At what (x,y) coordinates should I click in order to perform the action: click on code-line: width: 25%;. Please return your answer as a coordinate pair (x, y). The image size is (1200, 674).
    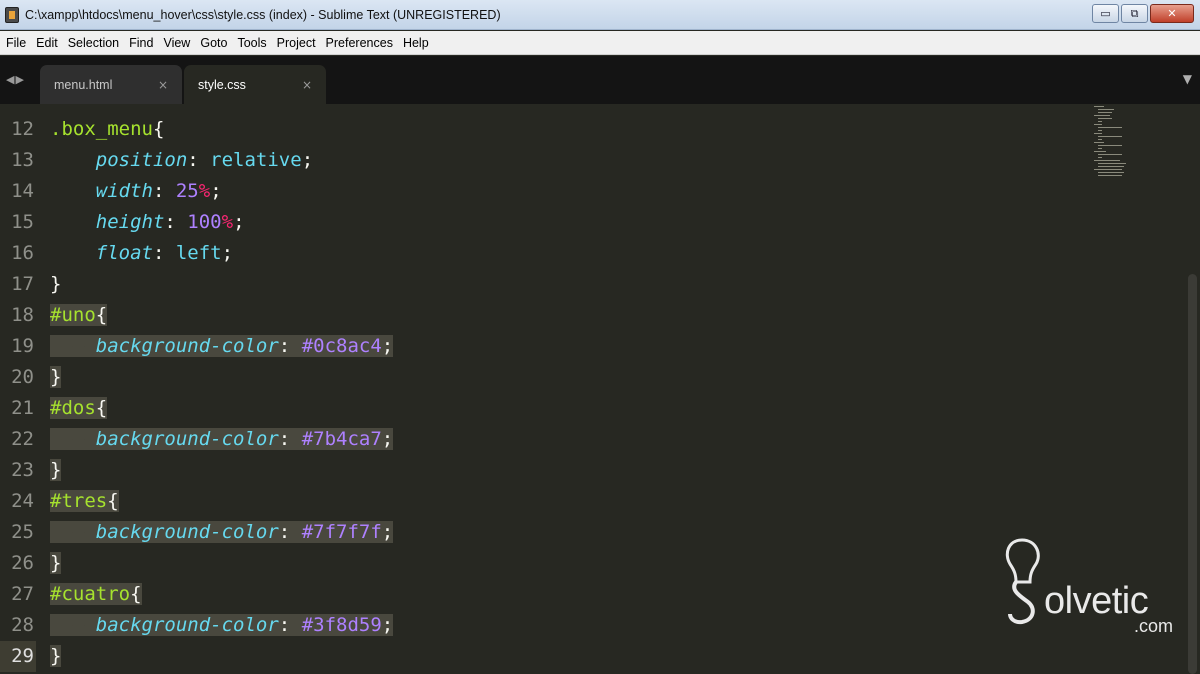
    Looking at the image, I should click on (136, 191).